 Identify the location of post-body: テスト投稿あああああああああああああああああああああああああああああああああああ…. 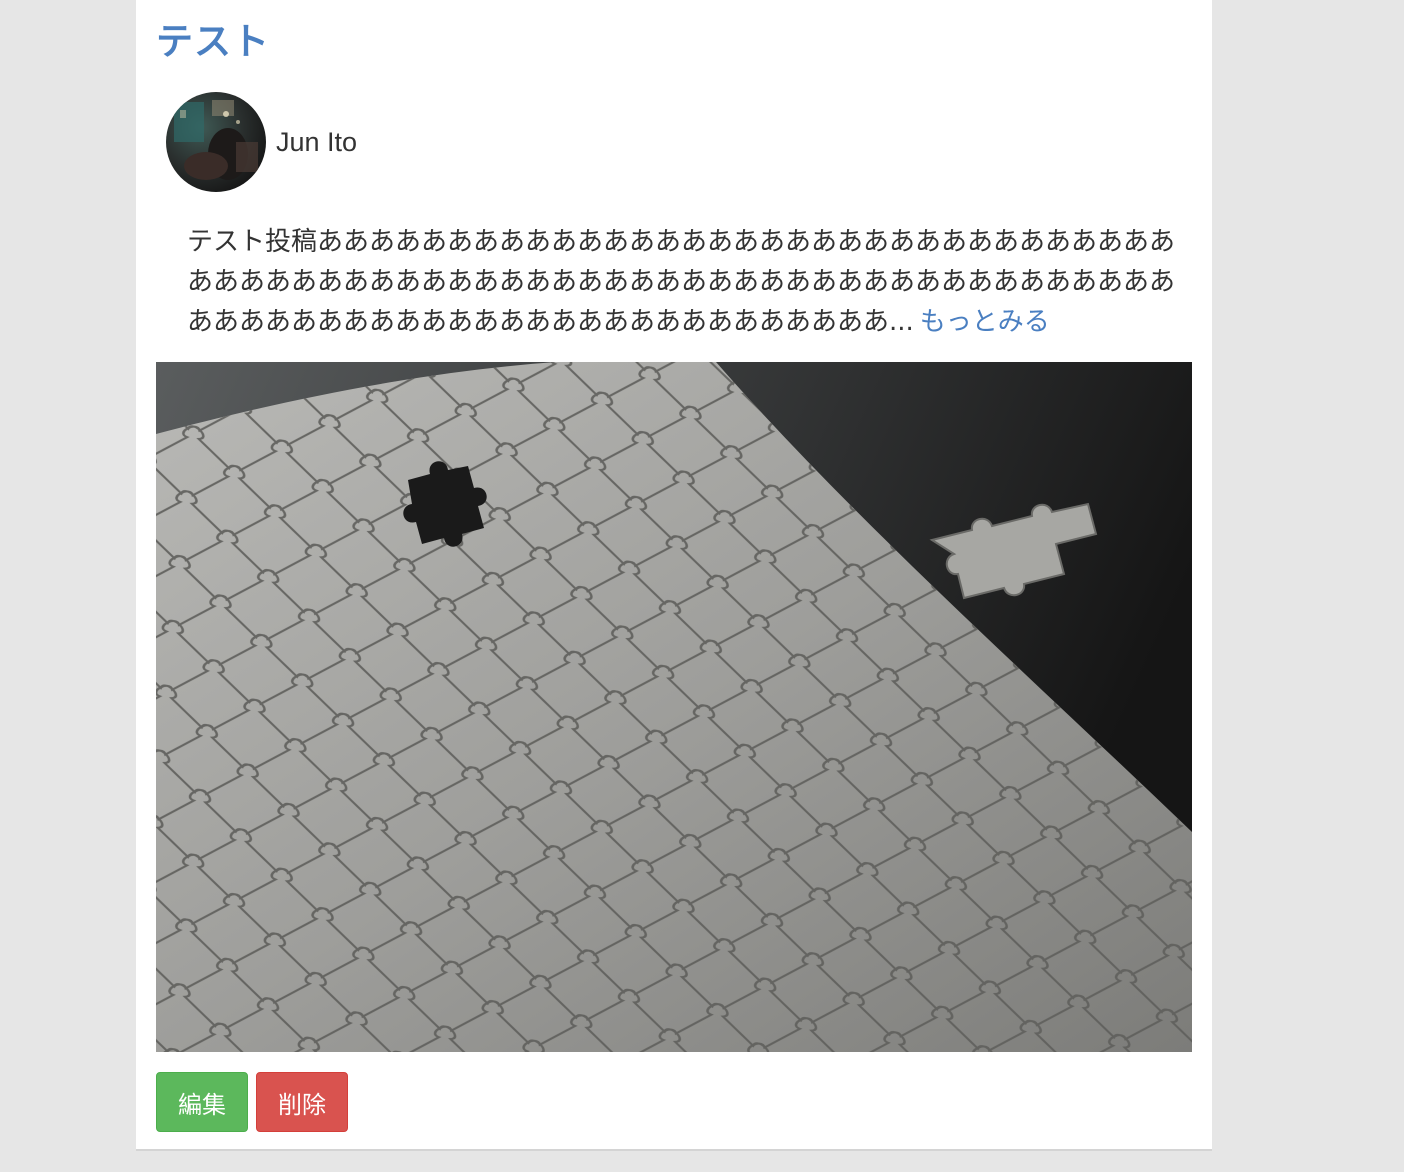
(682, 282).